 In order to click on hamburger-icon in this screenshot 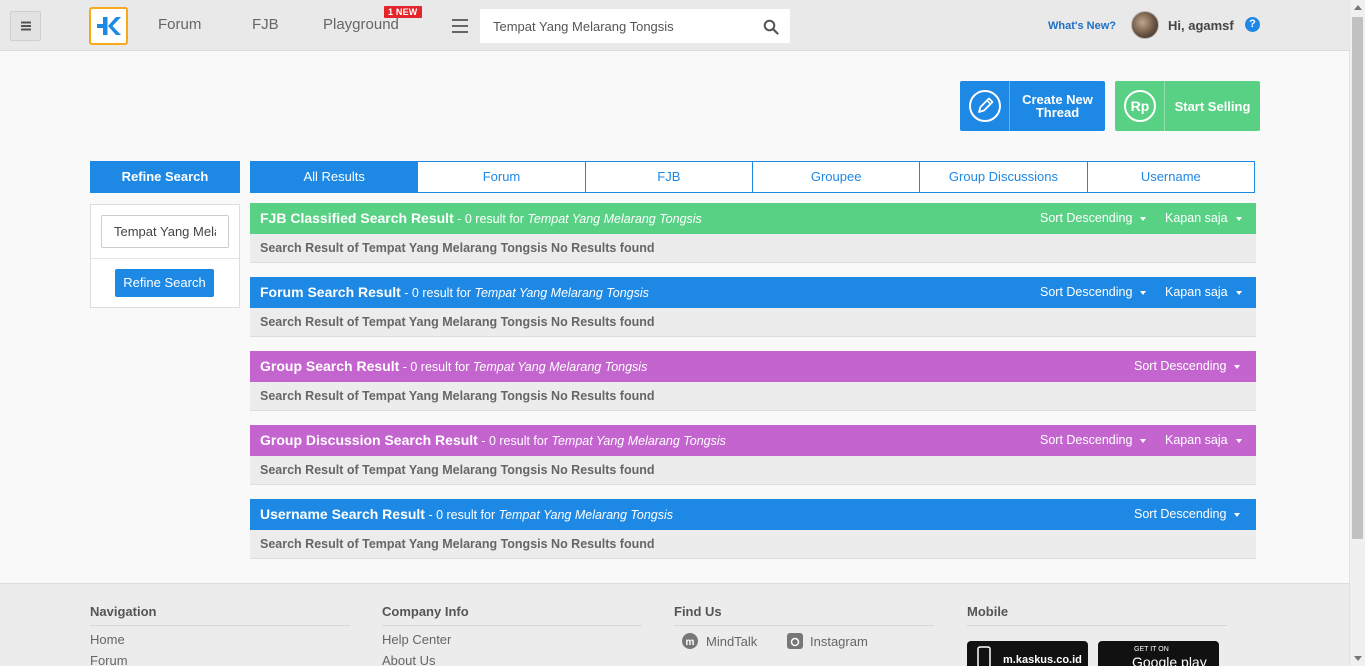, I will do `click(25, 26)`.